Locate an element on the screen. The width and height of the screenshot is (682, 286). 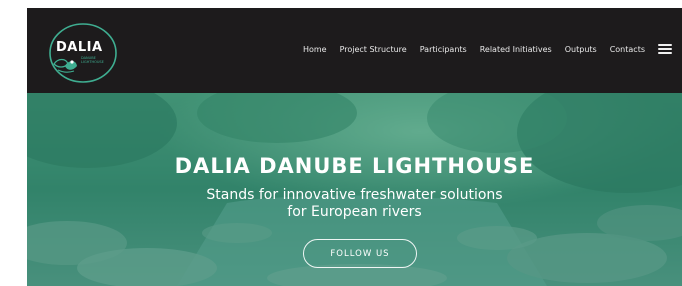
hamburger-menu-icon is located at coordinates (665, 49).